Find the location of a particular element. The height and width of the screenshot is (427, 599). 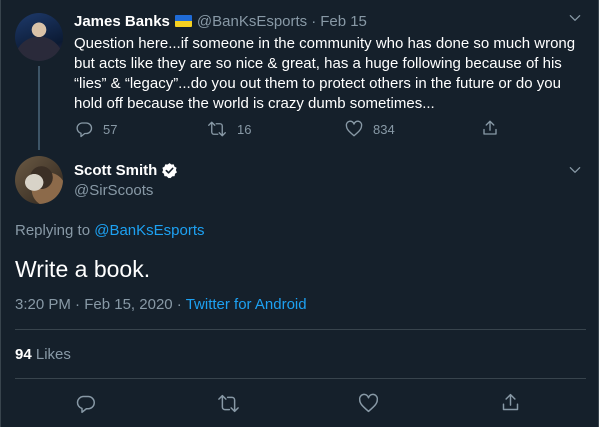

tweet-date: Feb 15, 2020 is located at coordinates (128, 304).